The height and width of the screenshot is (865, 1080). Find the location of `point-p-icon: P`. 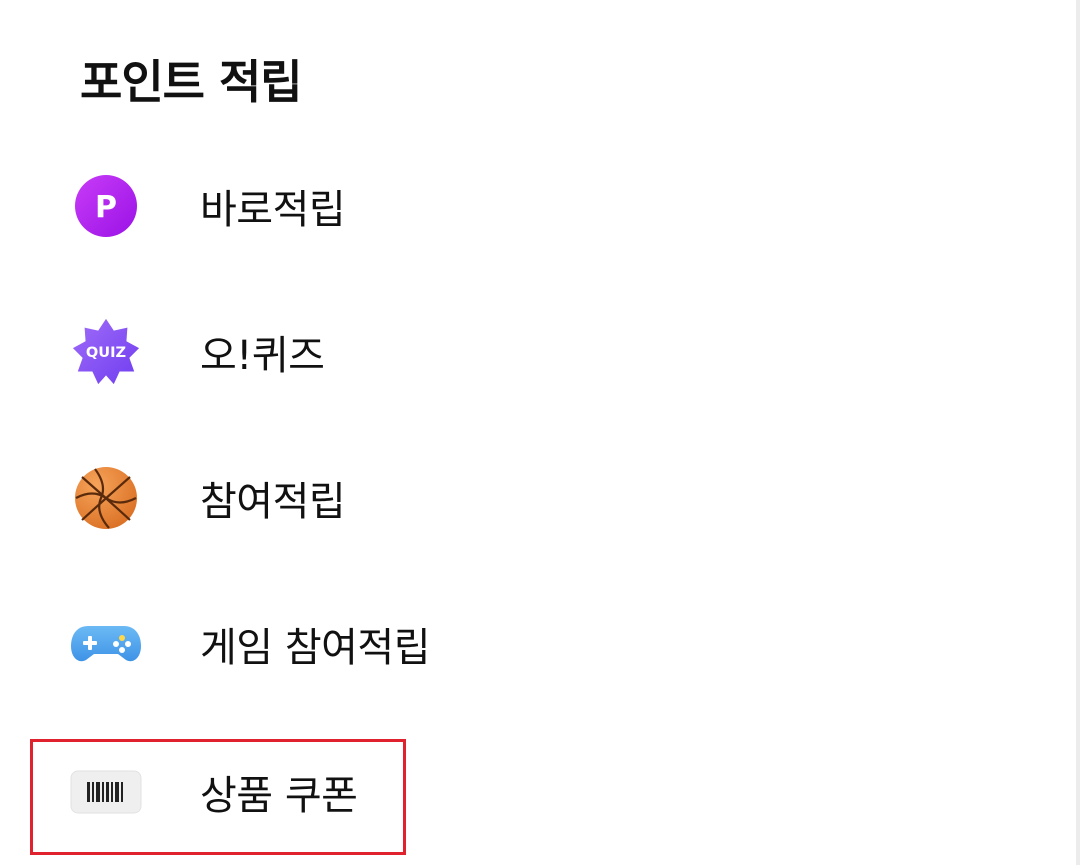

point-p-icon: P is located at coordinates (106, 206).